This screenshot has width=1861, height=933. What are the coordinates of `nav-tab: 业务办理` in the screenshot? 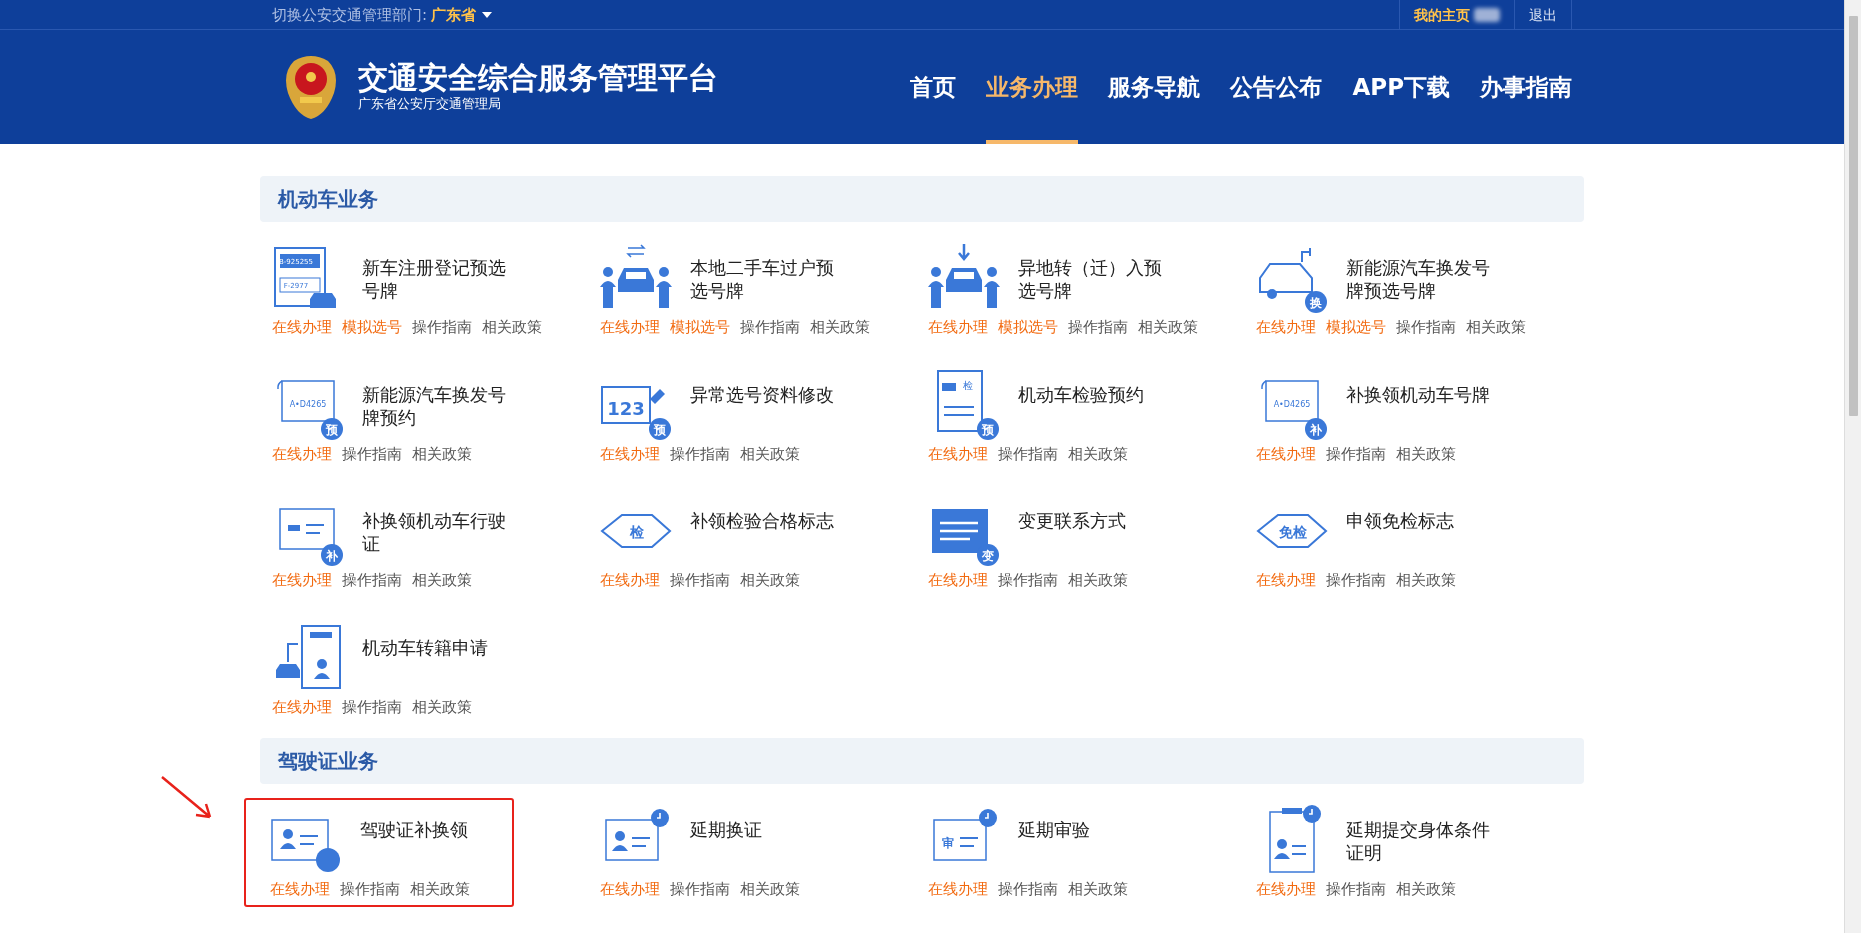 It's located at (1032, 87).